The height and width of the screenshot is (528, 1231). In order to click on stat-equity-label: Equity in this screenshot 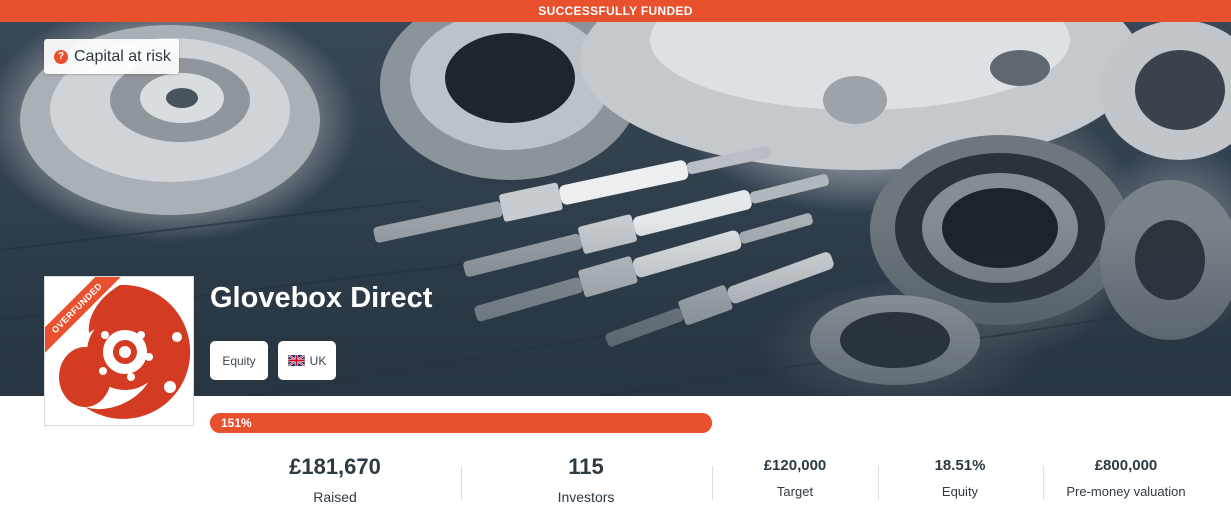, I will do `click(960, 491)`.